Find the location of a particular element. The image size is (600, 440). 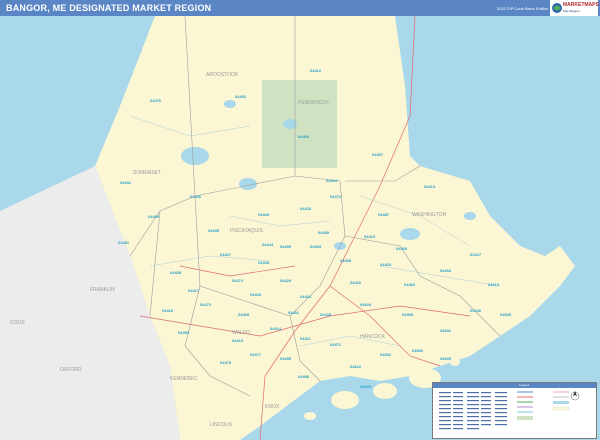

zip-label: 04413 is located at coordinates (430, 186).